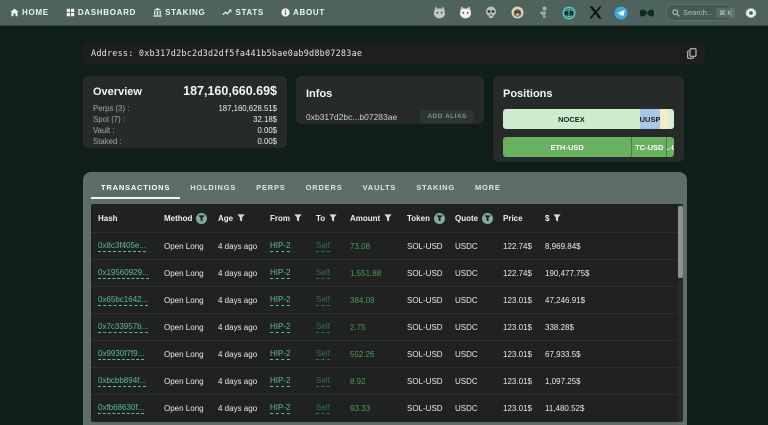 The height and width of the screenshot is (425, 768). I want to click on stat-label: Spot (7) :, so click(109, 119).